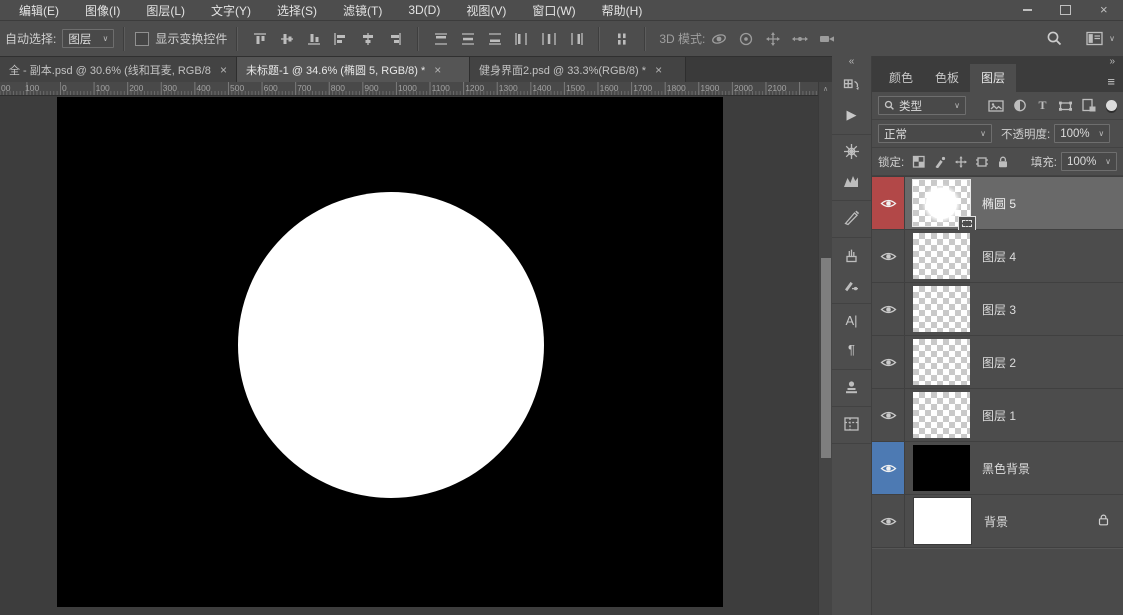  I want to click on layer-name: 图层 3, so click(999, 309).